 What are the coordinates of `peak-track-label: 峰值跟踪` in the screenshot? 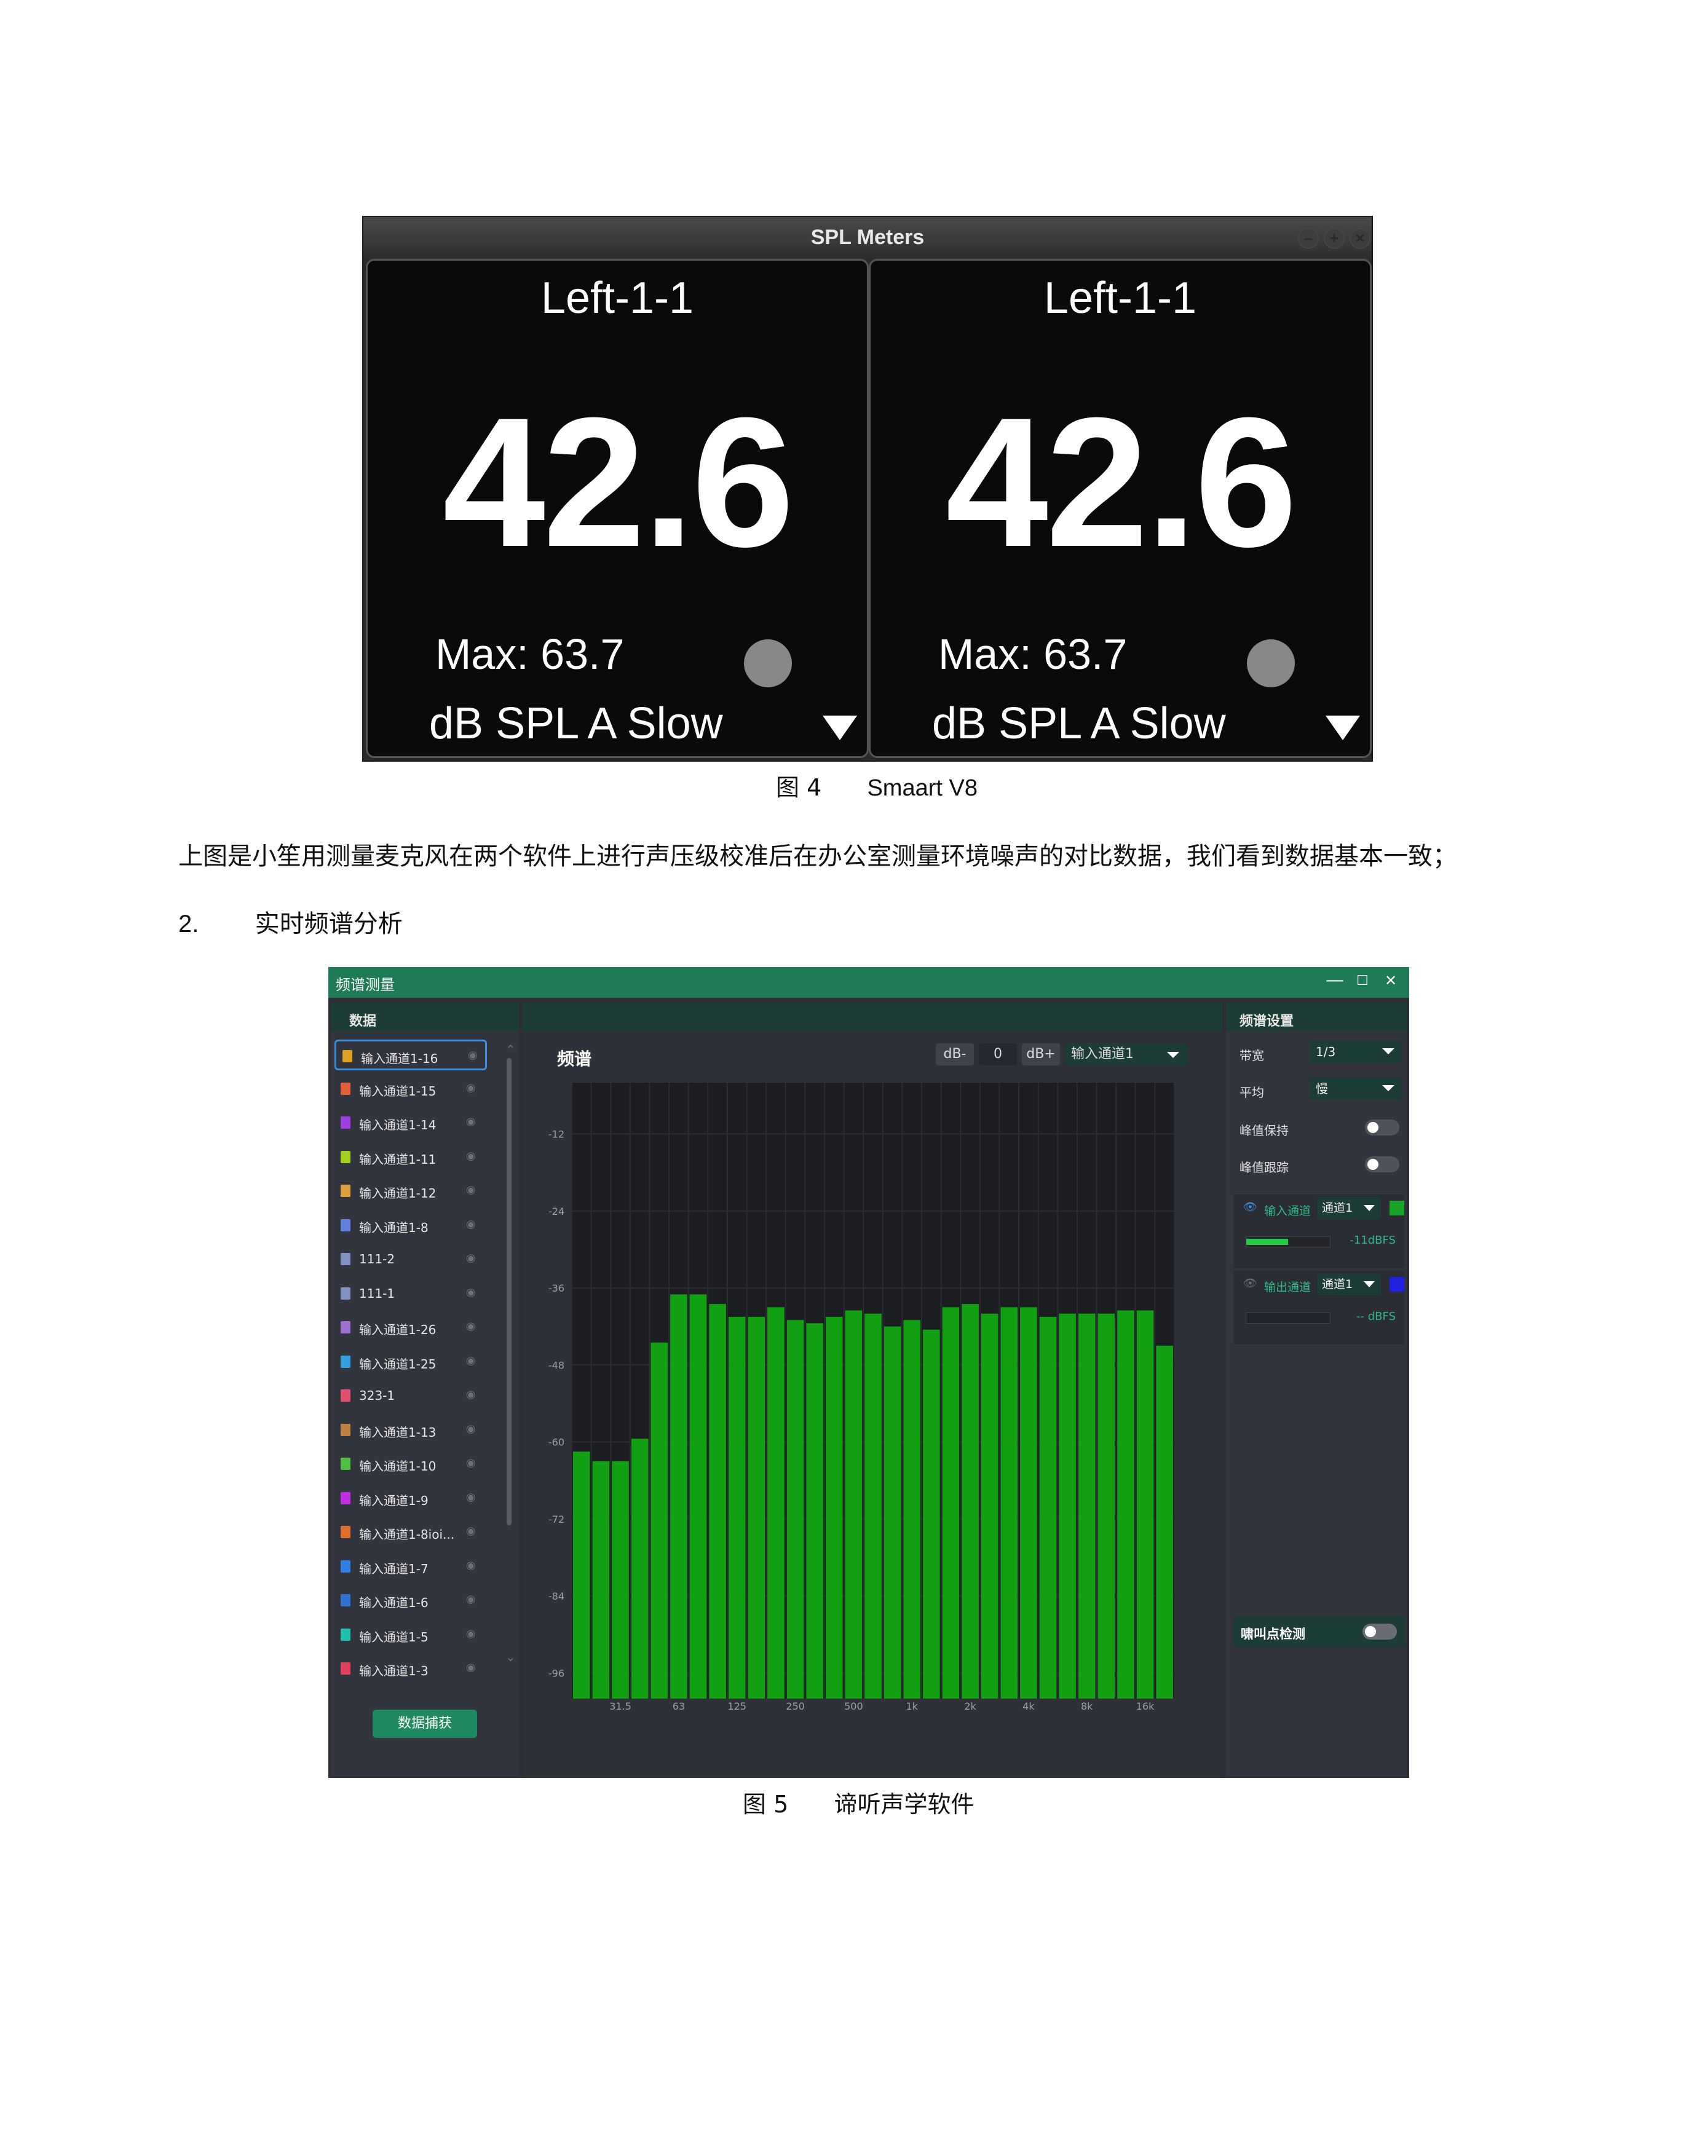 It's located at (1264, 1167).